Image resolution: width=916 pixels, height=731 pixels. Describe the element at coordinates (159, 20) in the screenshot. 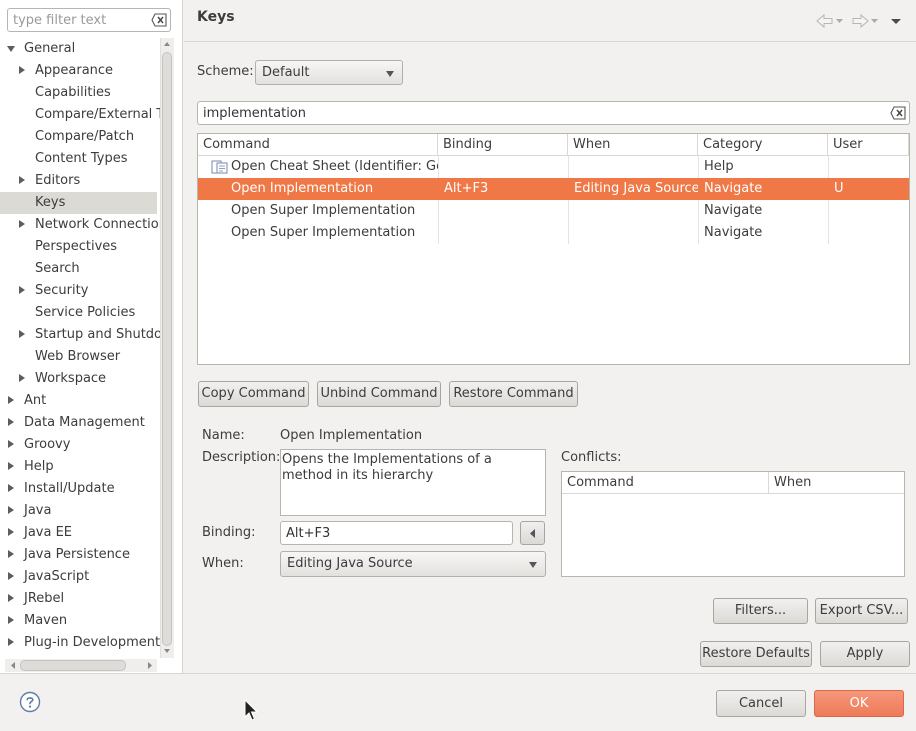

I see `clear-filter-icon` at that location.